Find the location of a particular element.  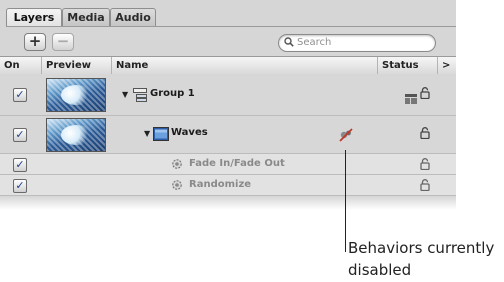

group-icon is located at coordinates (140, 96).